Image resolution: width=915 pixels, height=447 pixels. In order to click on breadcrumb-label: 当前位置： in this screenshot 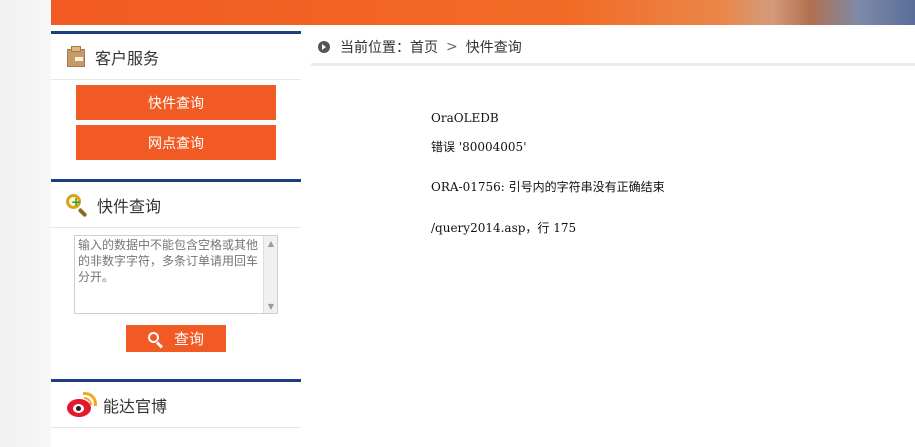, I will do `click(375, 48)`.